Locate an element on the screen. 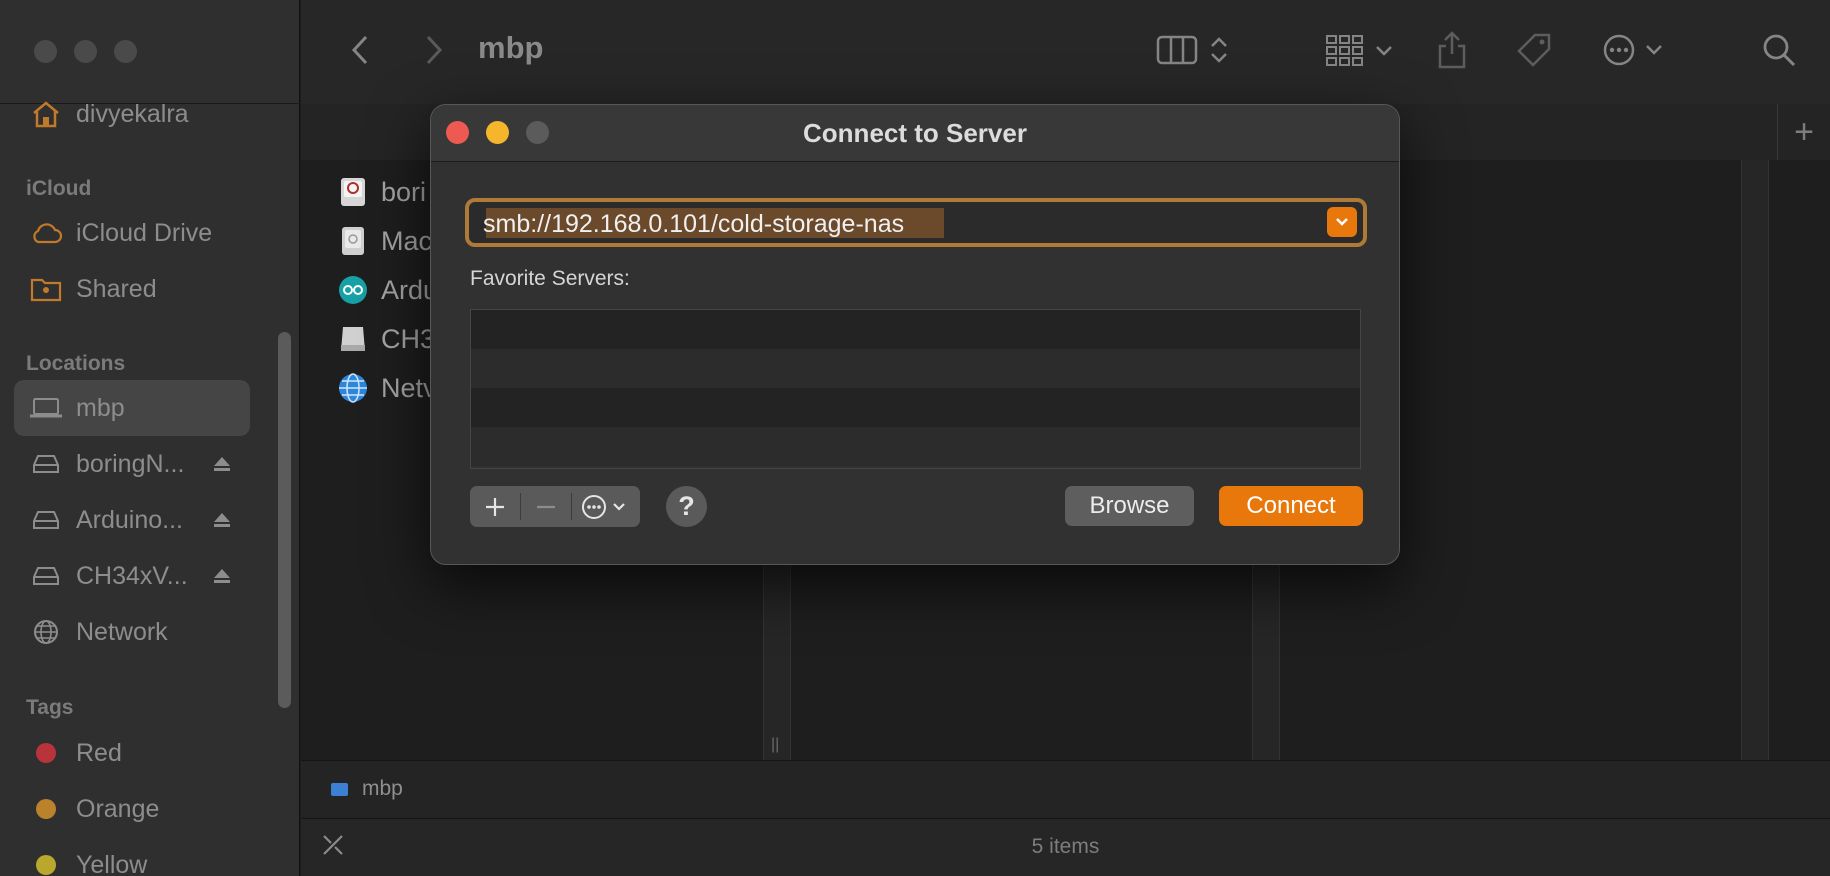  sidebar-tag-yellow: Yellow is located at coordinates (132, 856).